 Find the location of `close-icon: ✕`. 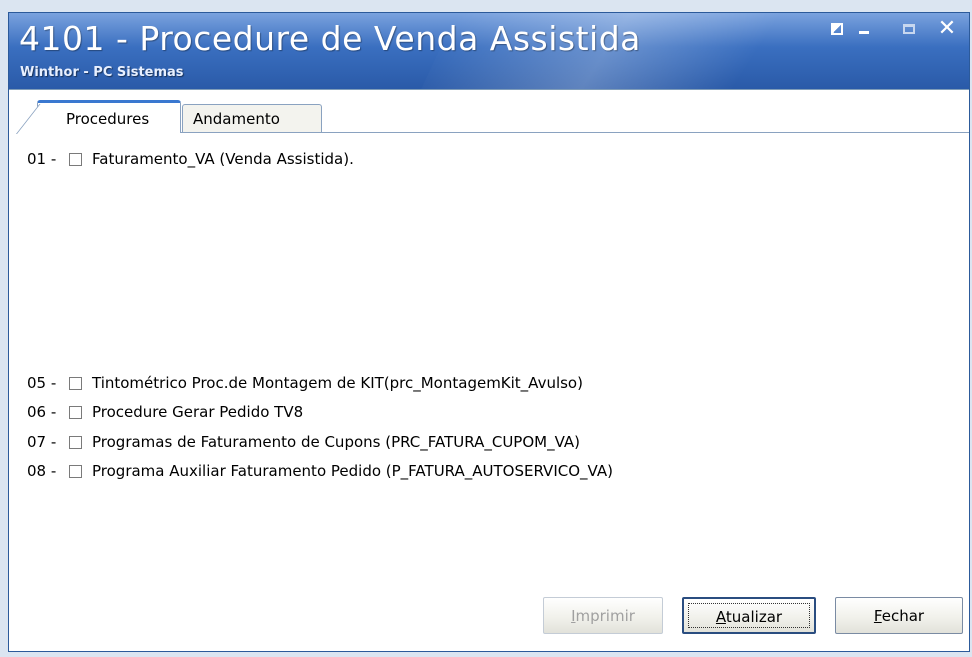

close-icon: ✕ is located at coordinates (947, 29).